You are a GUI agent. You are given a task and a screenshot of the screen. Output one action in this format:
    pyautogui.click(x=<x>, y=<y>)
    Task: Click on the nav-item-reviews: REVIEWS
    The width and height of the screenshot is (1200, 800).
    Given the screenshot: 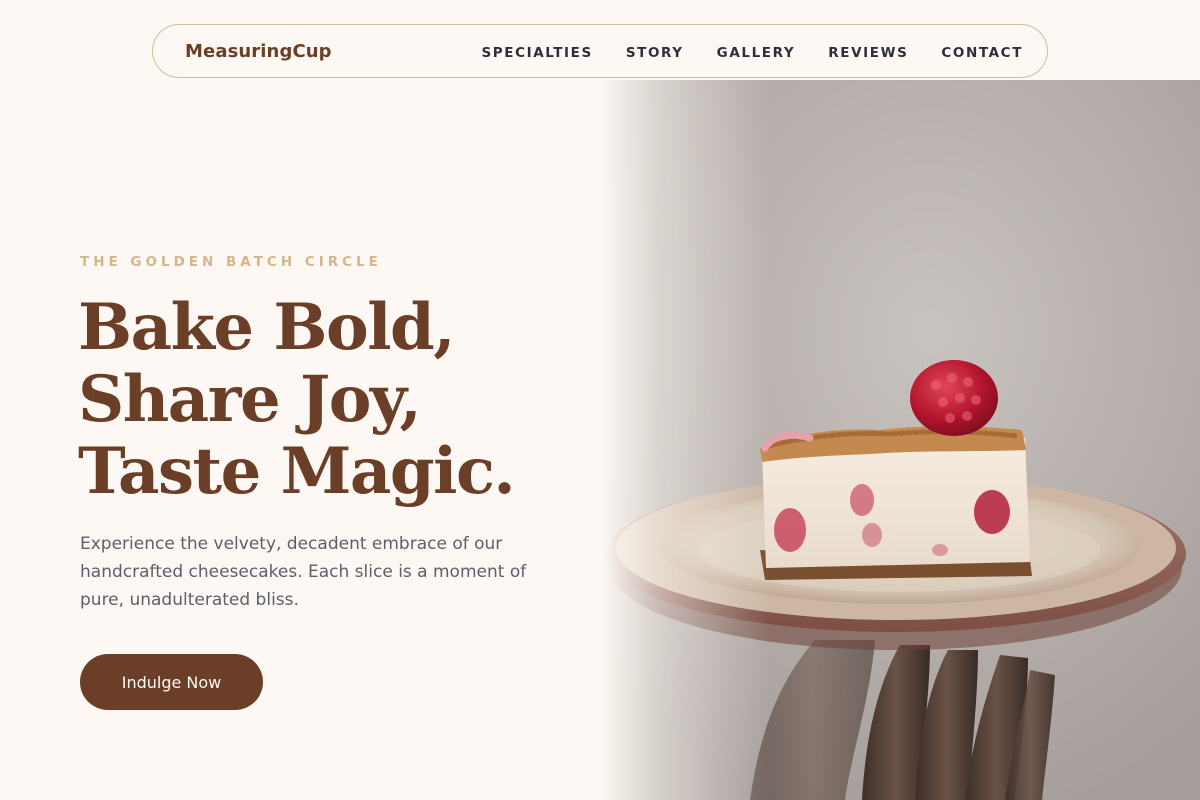 What is the action you would take?
    pyautogui.click(x=868, y=51)
    